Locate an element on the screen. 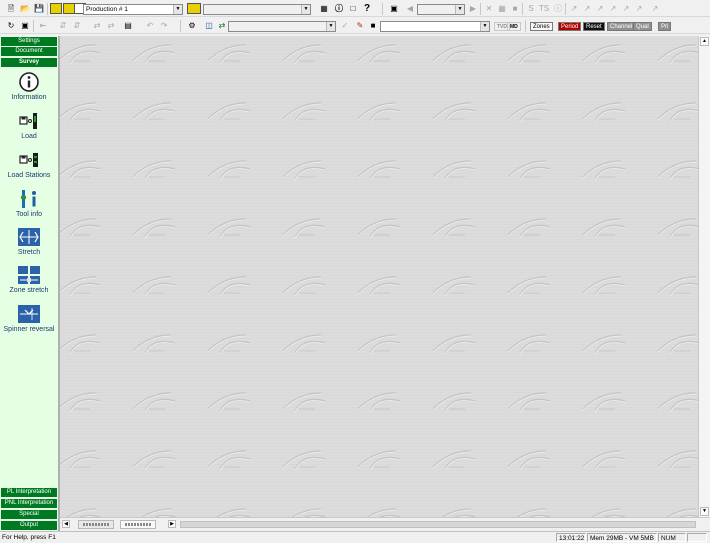 This screenshot has width=710, height=543. ts-tool-icon: TS is located at coordinates (544, 8).